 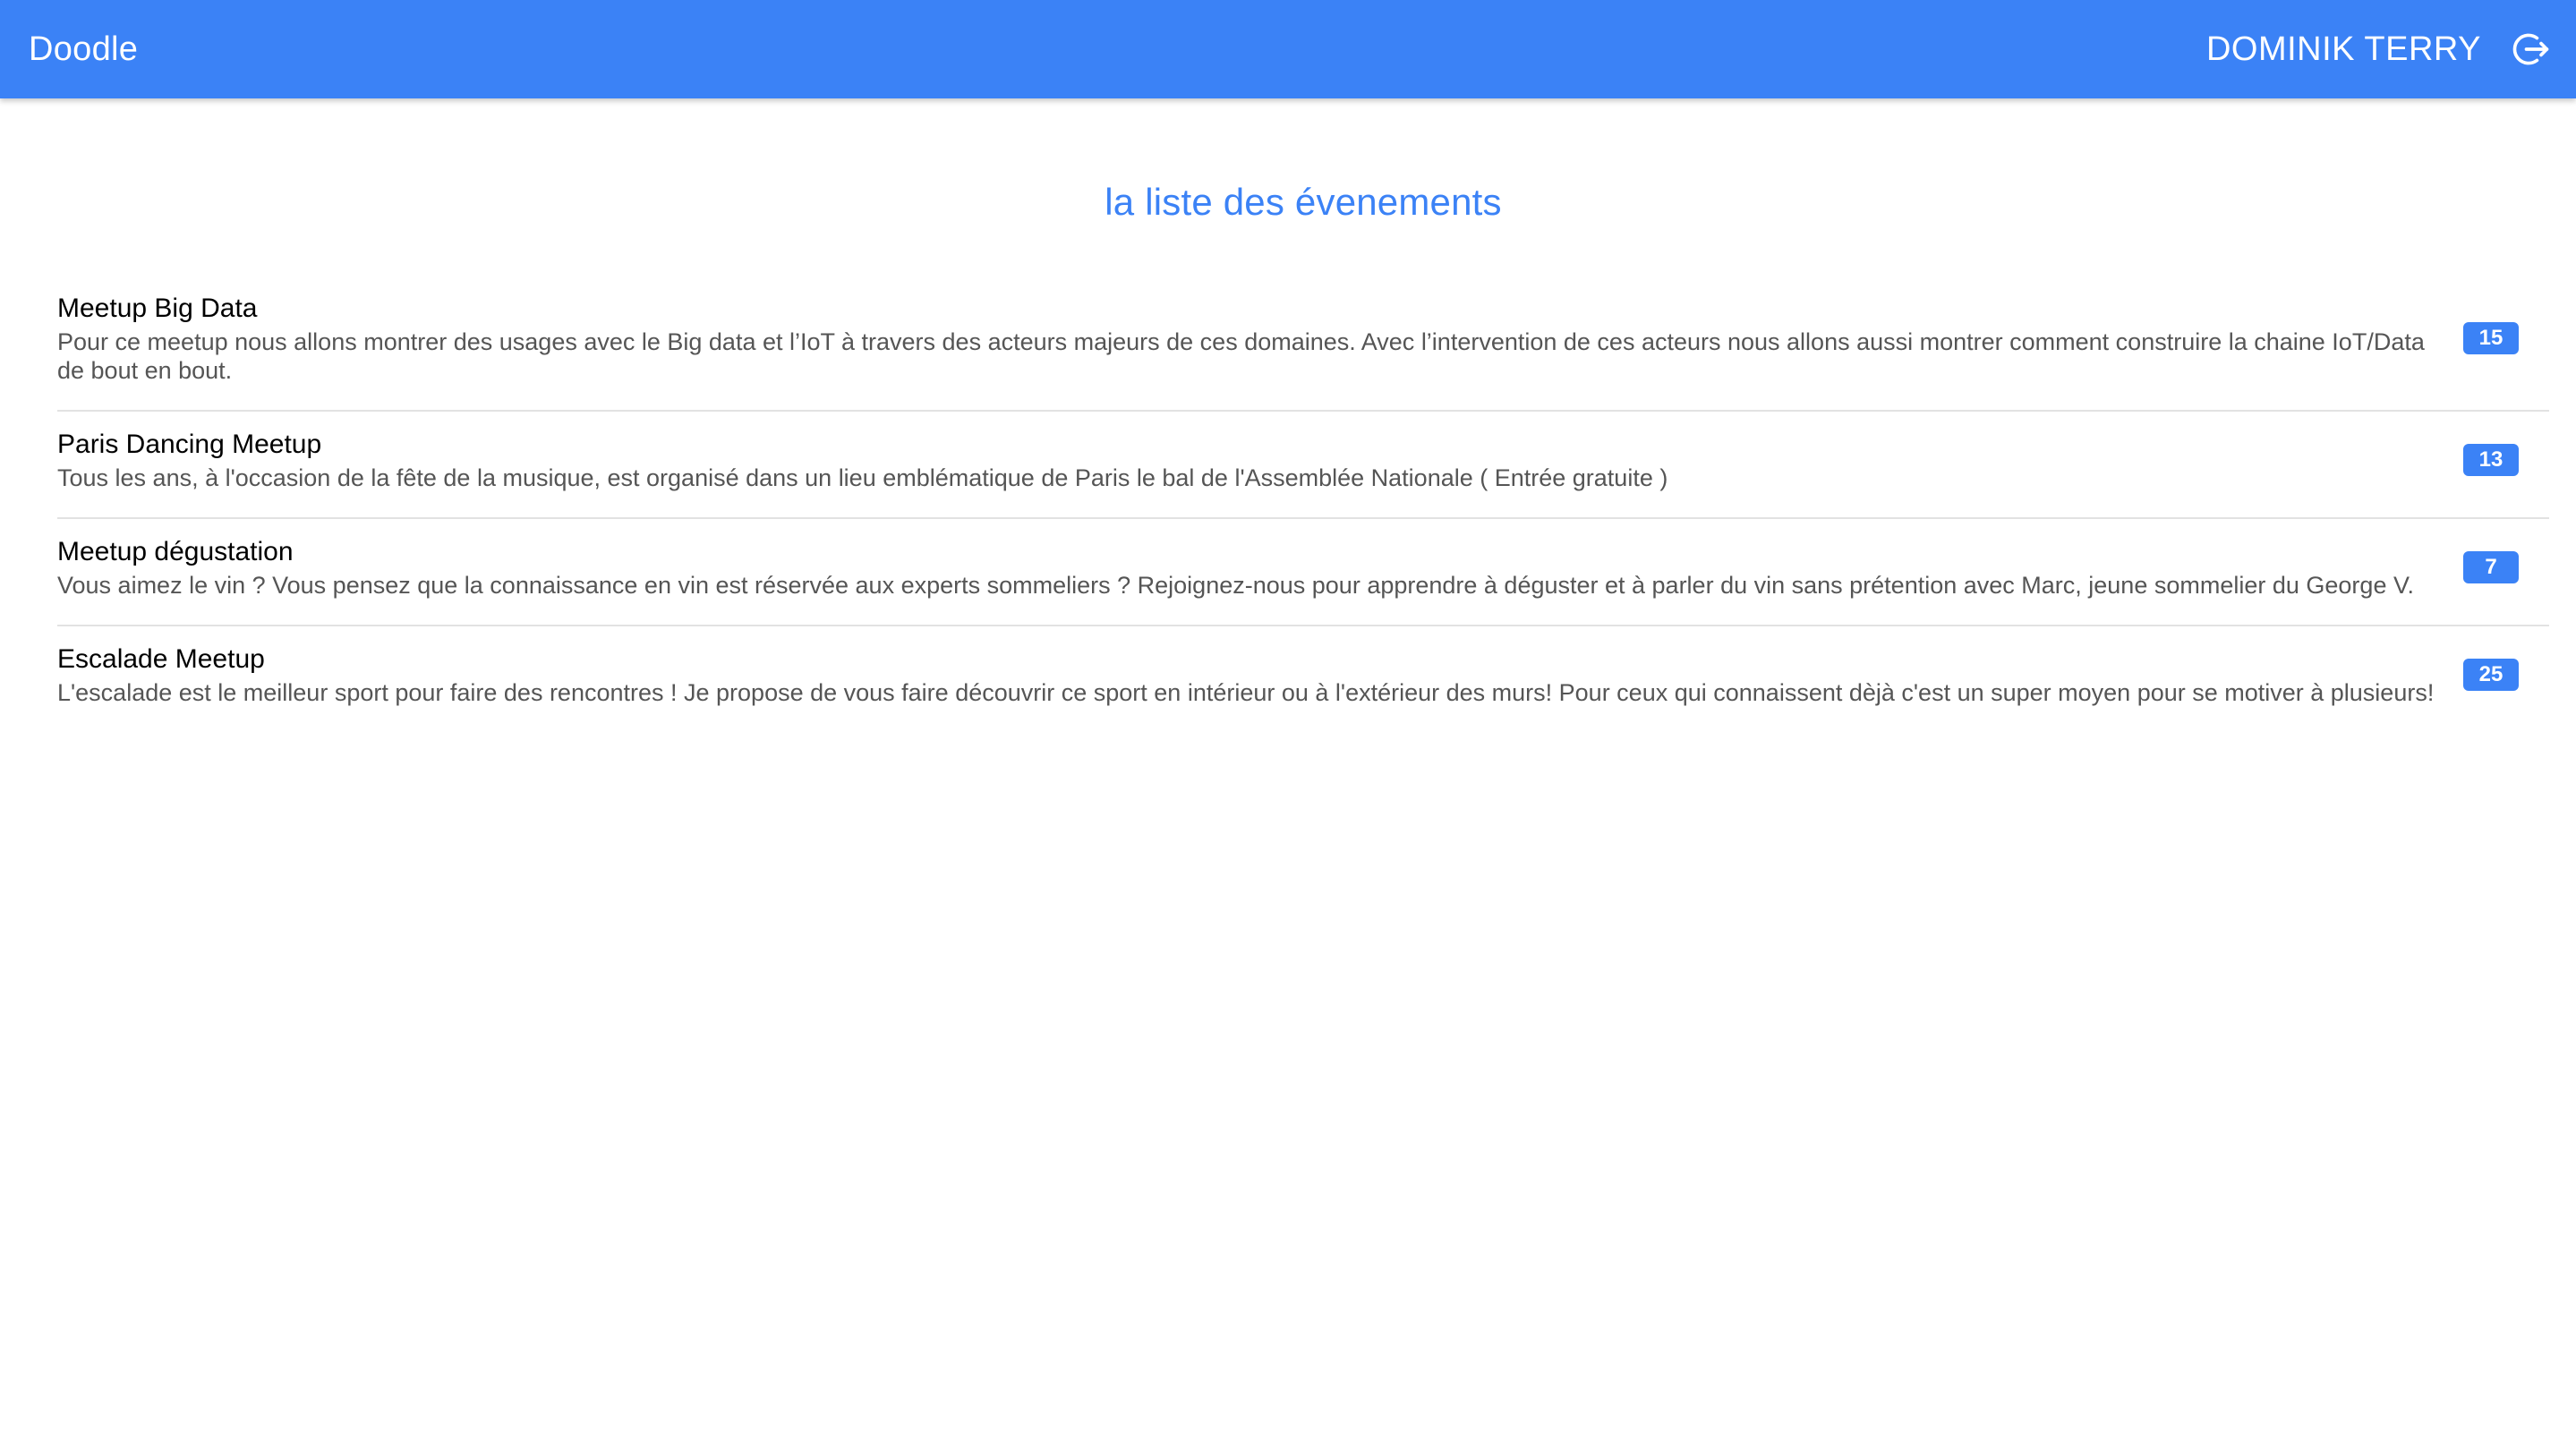 I want to click on logout-button, so click(x=2531, y=49).